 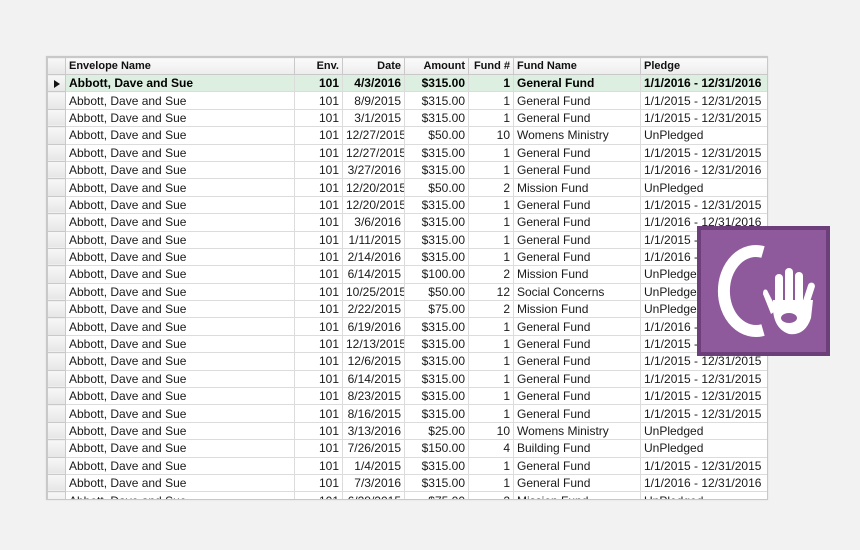 What do you see at coordinates (577, 135) in the screenshot?
I see `cell-fund-name: Womens Ministry` at bounding box center [577, 135].